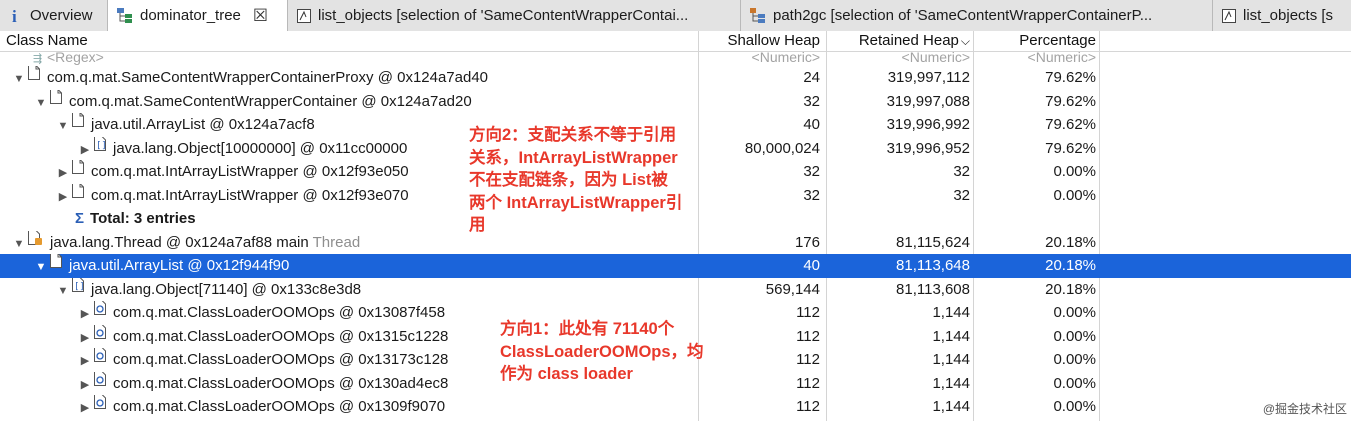 The height and width of the screenshot is (421, 1351). Describe the element at coordinates (47, 41) in the screenshot. I see `column-header-class-name: Class Name` at that location.